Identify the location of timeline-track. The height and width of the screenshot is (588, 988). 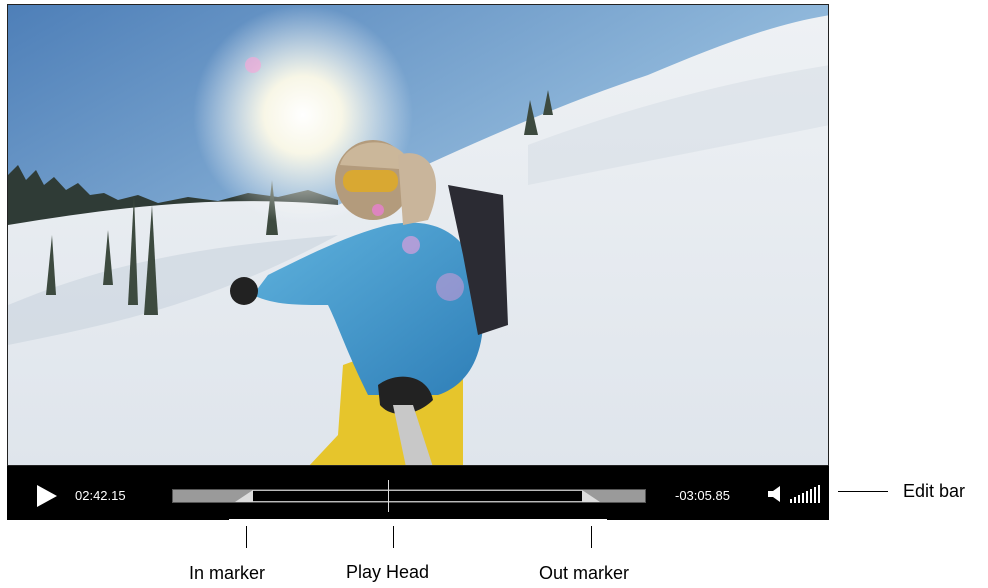
(409, 496).